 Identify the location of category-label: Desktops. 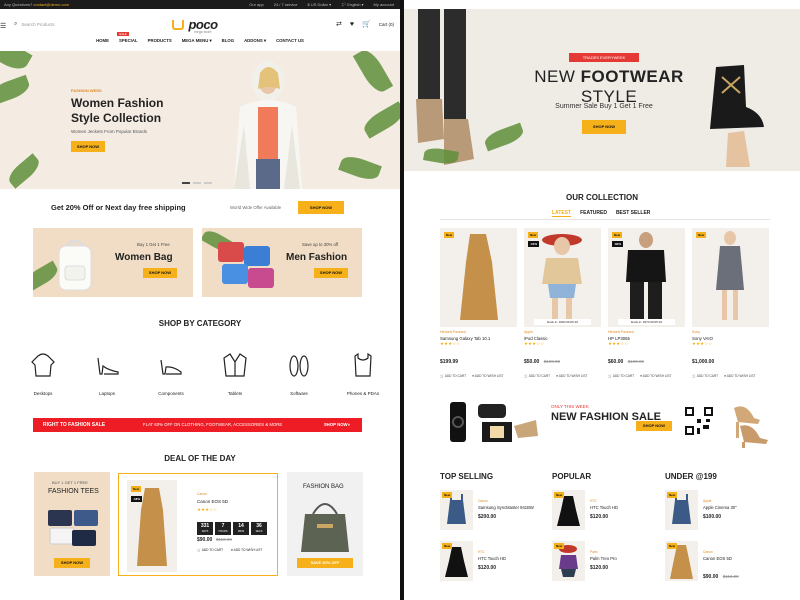
(43, 393).